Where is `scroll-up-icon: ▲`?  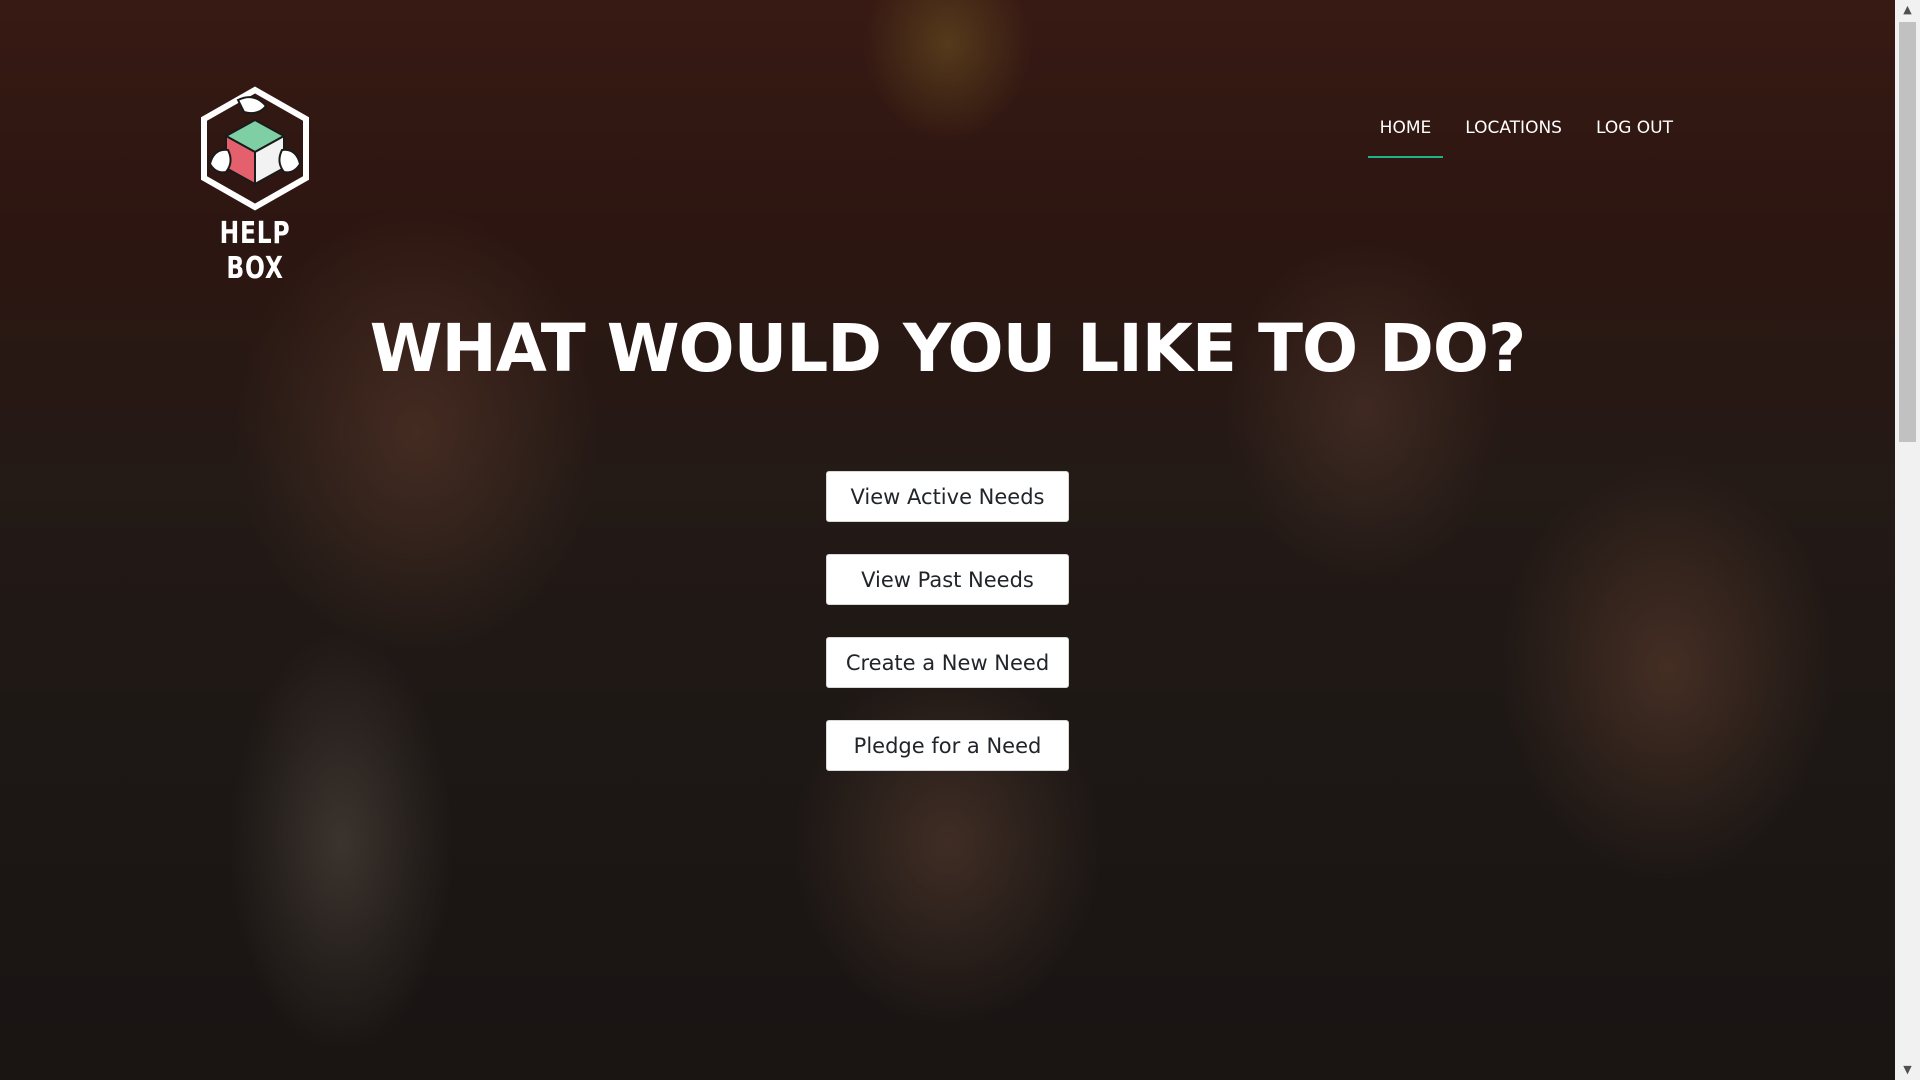 scroll-up-icon: ▲ is located at coordinates (1907, 10).